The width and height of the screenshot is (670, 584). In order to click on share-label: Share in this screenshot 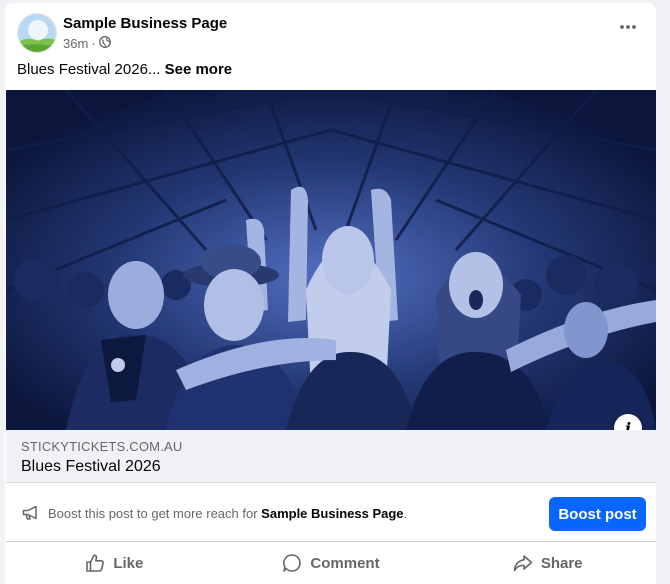, I will do `click(561, 563)`.